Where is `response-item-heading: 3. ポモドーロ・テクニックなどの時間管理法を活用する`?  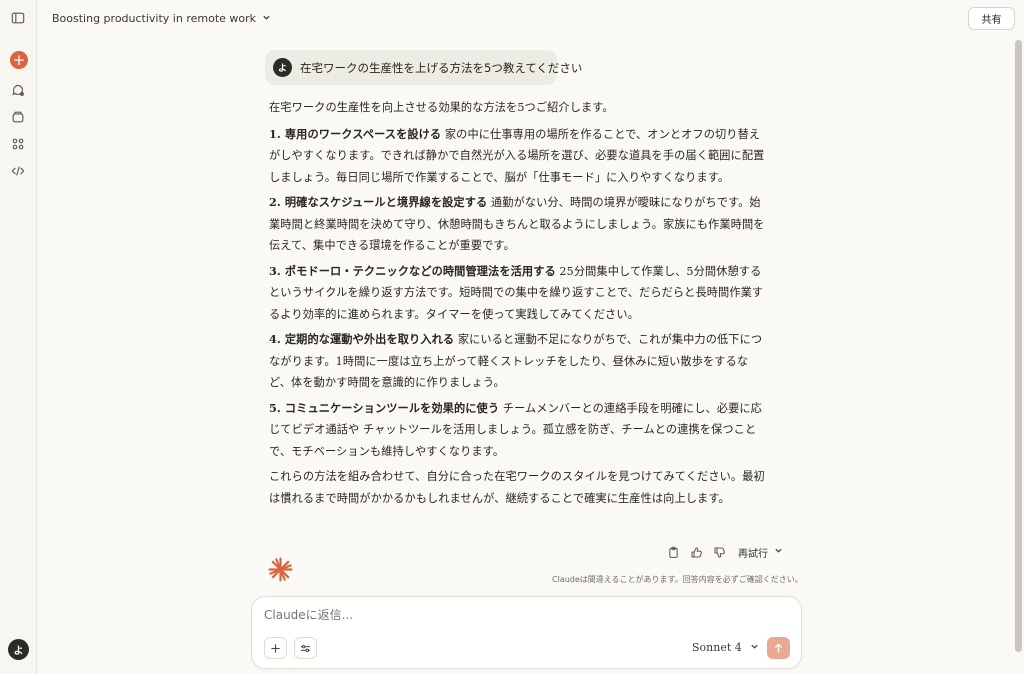 response-item-heading: 3. ポモドーロ・テクニックなどの時間管理法を活用する is located at coordinates (412, 270).